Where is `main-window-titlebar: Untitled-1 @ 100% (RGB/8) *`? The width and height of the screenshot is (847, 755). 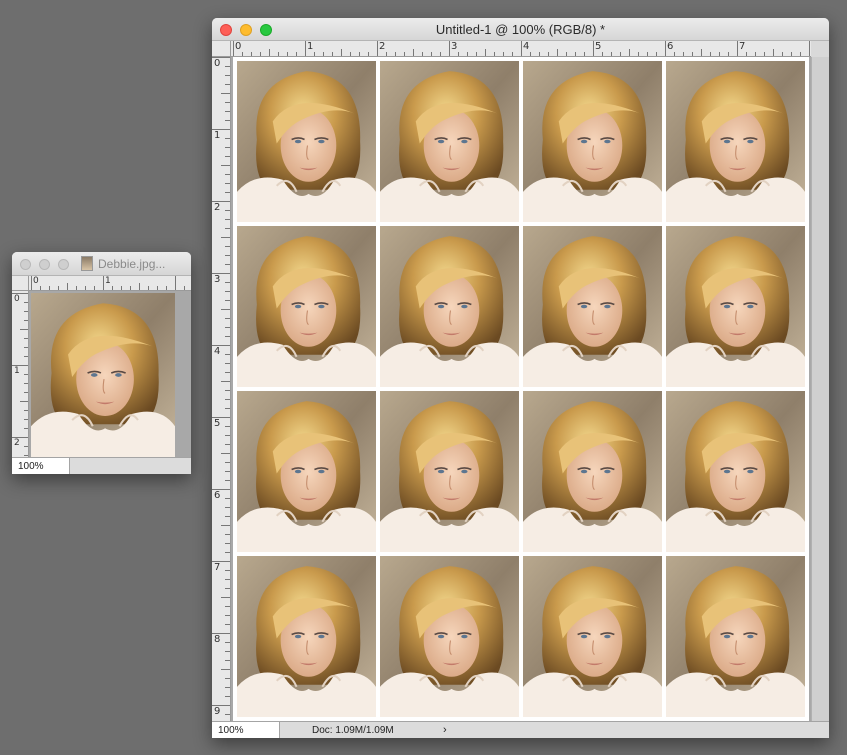 main-window-titlebar: Untitled-1 @ 100% (RGB/8) * is located at coordinates (520, 29).